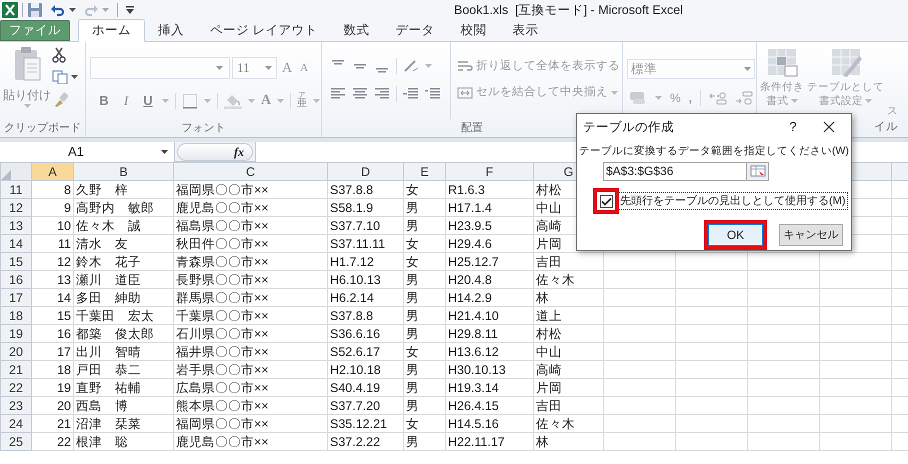 Image resolution: width=908 pixels, height=464 pixels. Describe the element at coordinates (251, 405) in the screenshot. I see `table-cell: 熊本県〇〇市××` at that location.